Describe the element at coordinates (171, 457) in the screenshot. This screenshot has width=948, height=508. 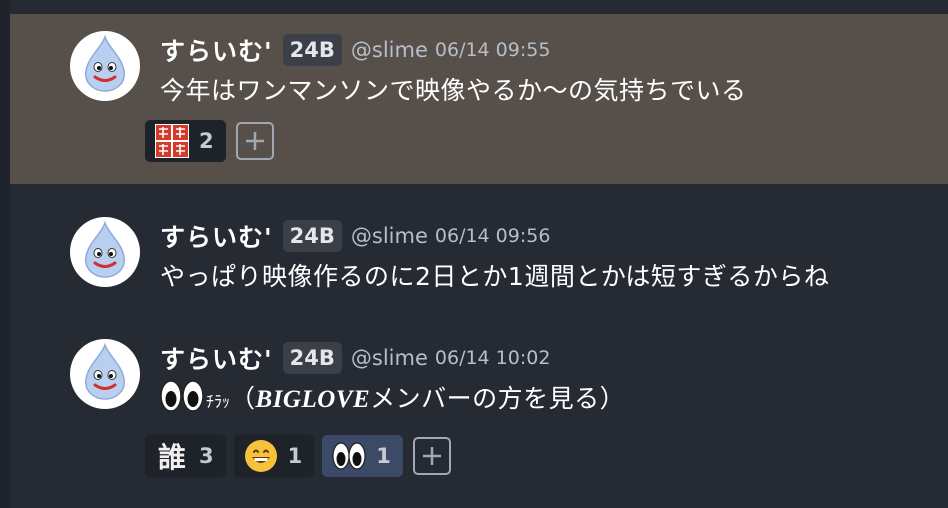
I see `dare-kanji-icon: 誰` at that location.